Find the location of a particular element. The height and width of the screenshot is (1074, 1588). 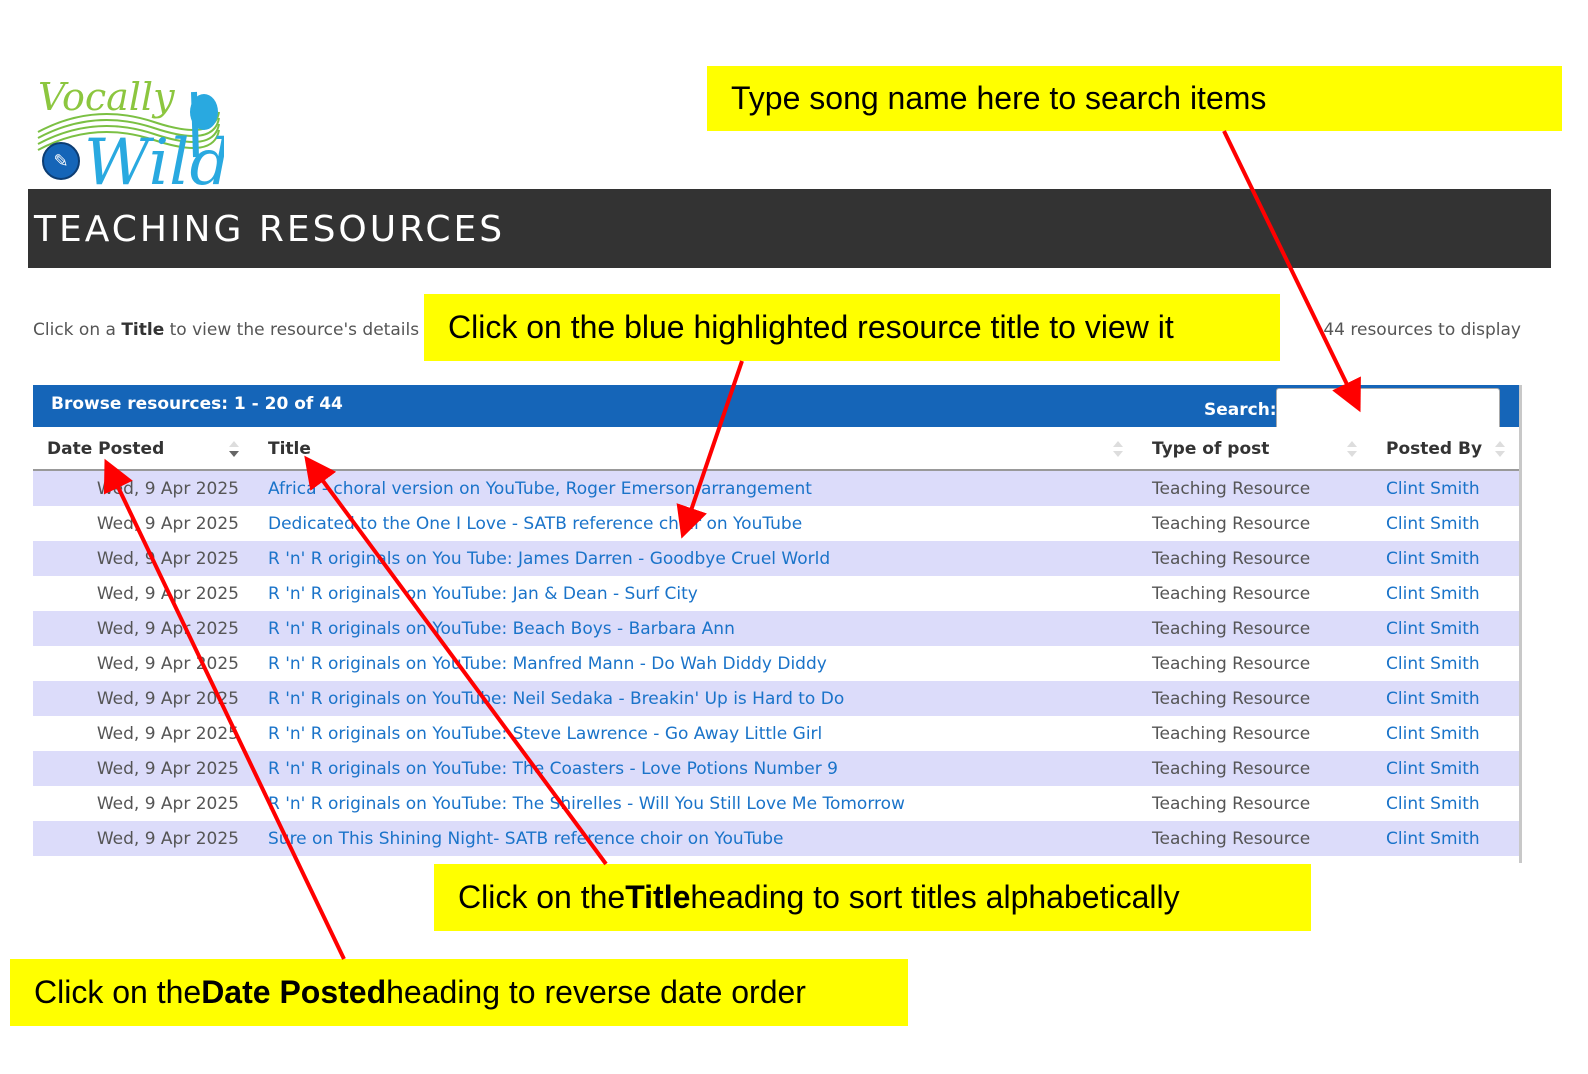

search-label: Search: is located at coordinates (1240, 410).